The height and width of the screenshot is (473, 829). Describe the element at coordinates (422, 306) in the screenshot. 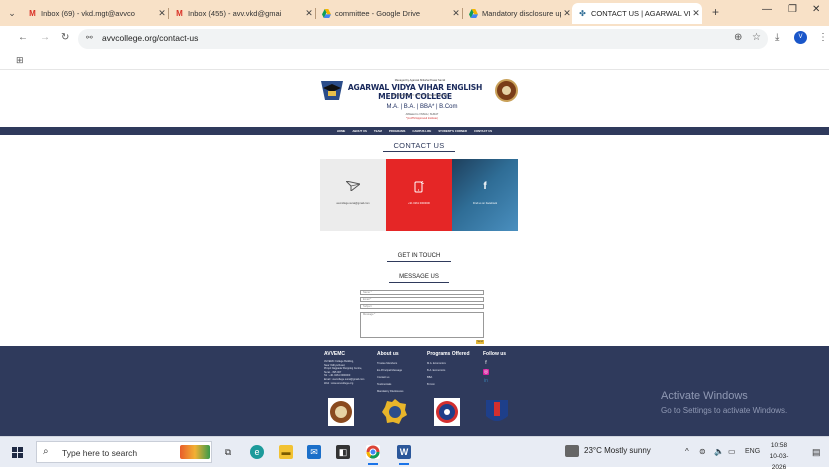

I see `subject-field: Subject` at that location.